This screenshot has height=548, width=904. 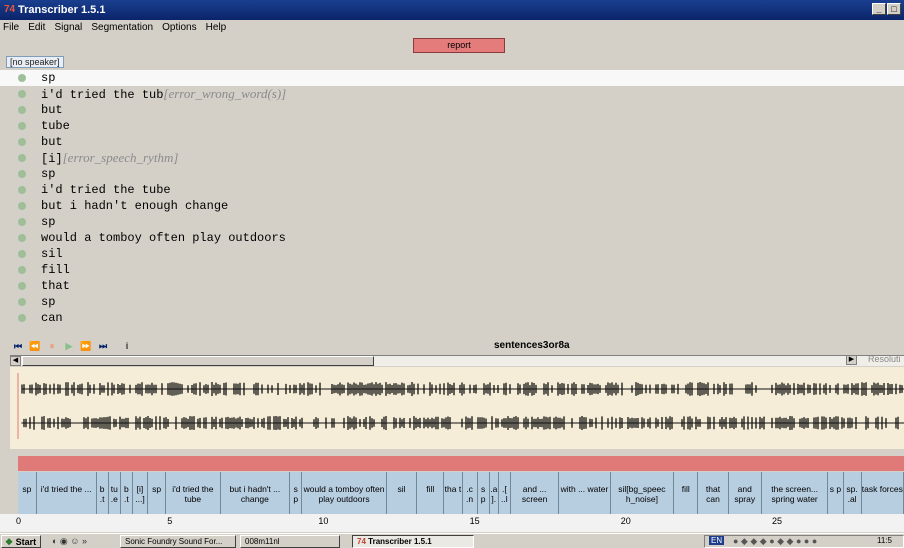 I want to click on line-text: would a tomboy often play outdoors, so click(x=163, y=238).